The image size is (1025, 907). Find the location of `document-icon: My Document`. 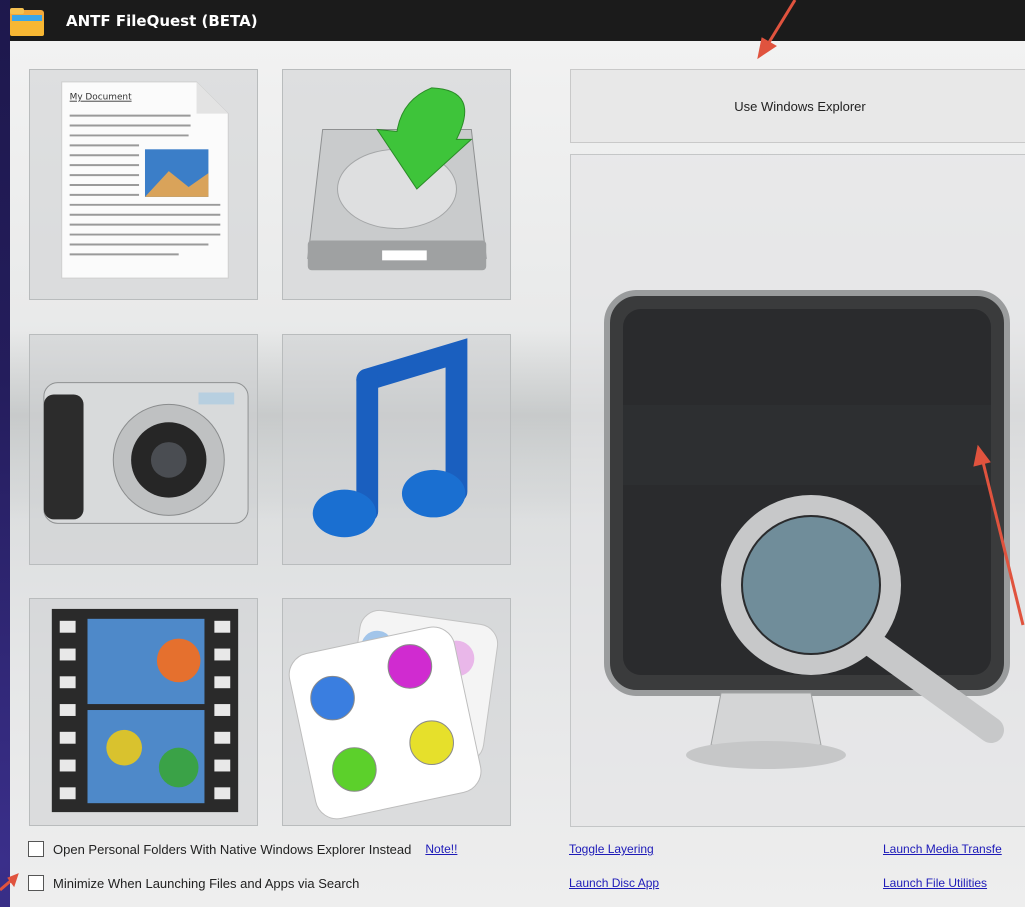

document-icon: My Document is located at coordinates (145, 180).